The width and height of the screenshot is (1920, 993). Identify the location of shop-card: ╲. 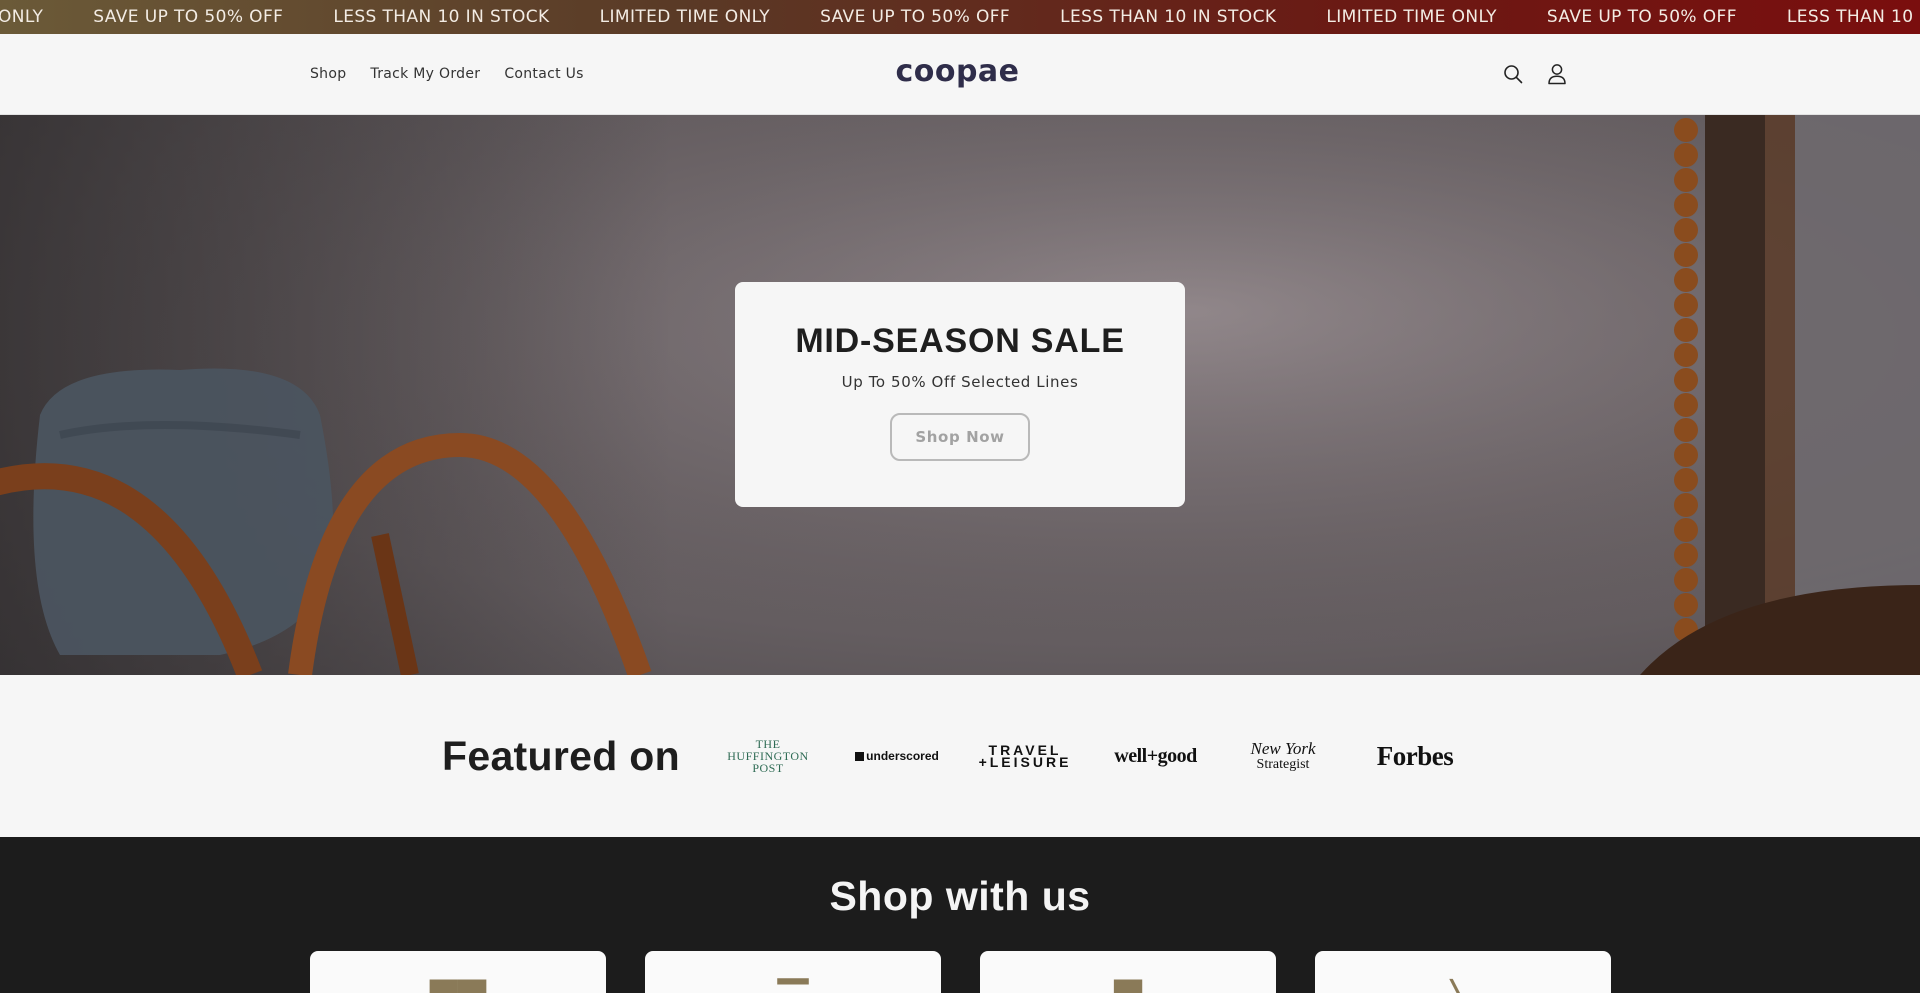
(1463, 972).